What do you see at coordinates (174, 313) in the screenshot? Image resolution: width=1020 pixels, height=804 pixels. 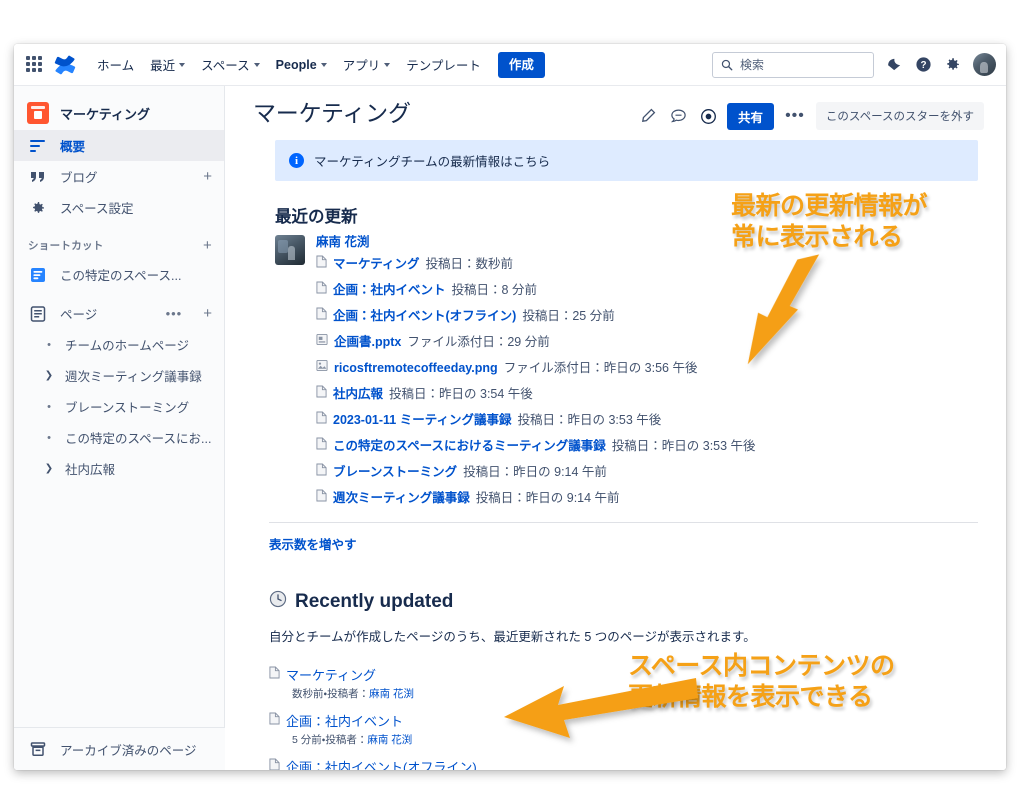 I see `pages-more-icon: •••` at bounding box center [174, 313].